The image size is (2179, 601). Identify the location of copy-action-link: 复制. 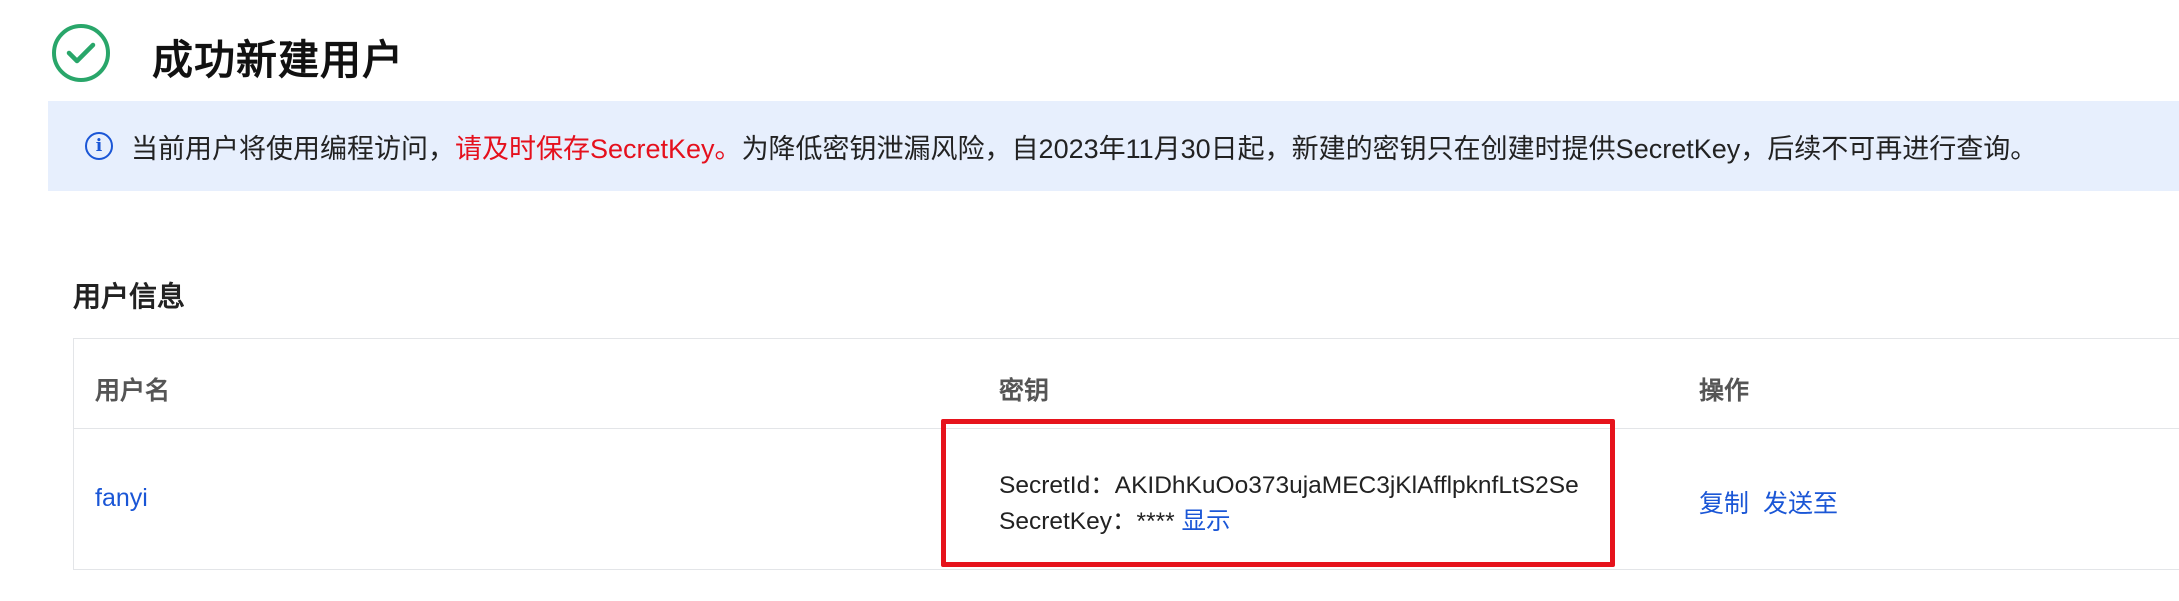
(1724, 502).